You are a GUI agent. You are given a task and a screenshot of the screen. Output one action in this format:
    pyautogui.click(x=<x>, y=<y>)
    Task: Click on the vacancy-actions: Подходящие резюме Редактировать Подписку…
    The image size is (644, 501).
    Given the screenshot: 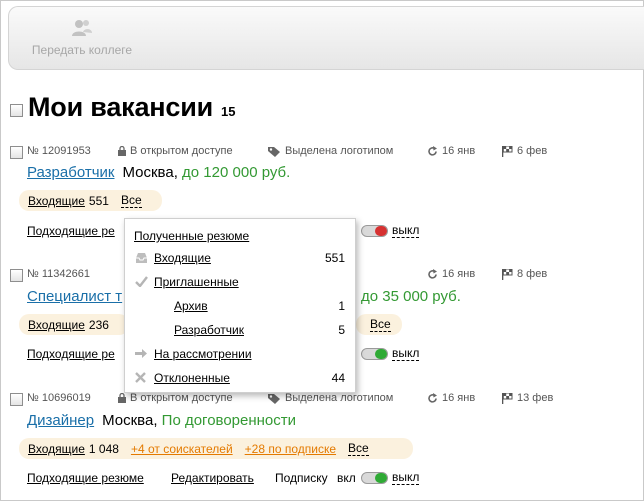 What is the action you would take?
    pyautogui.click(x=197, y=479)
    